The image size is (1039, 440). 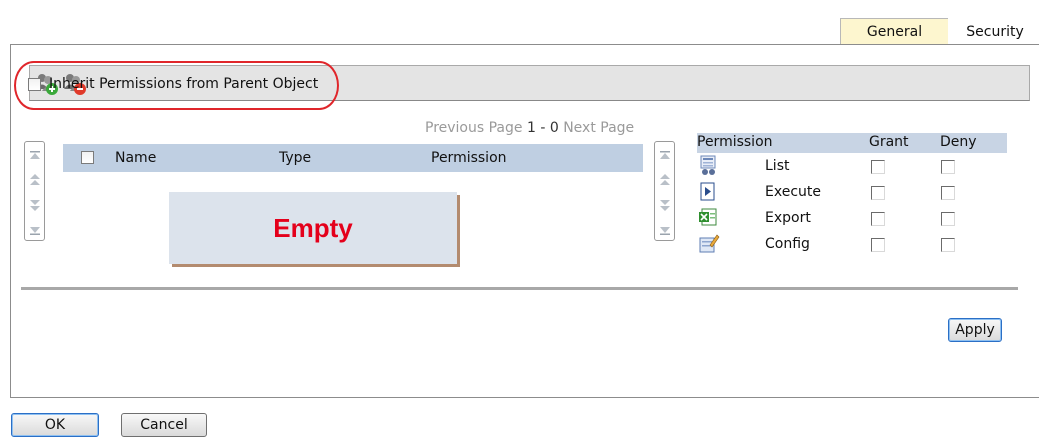 What do you see at coordinates (709, 192) in the screenshot?
I see `execute-icon` at bounding box center [709, 192].